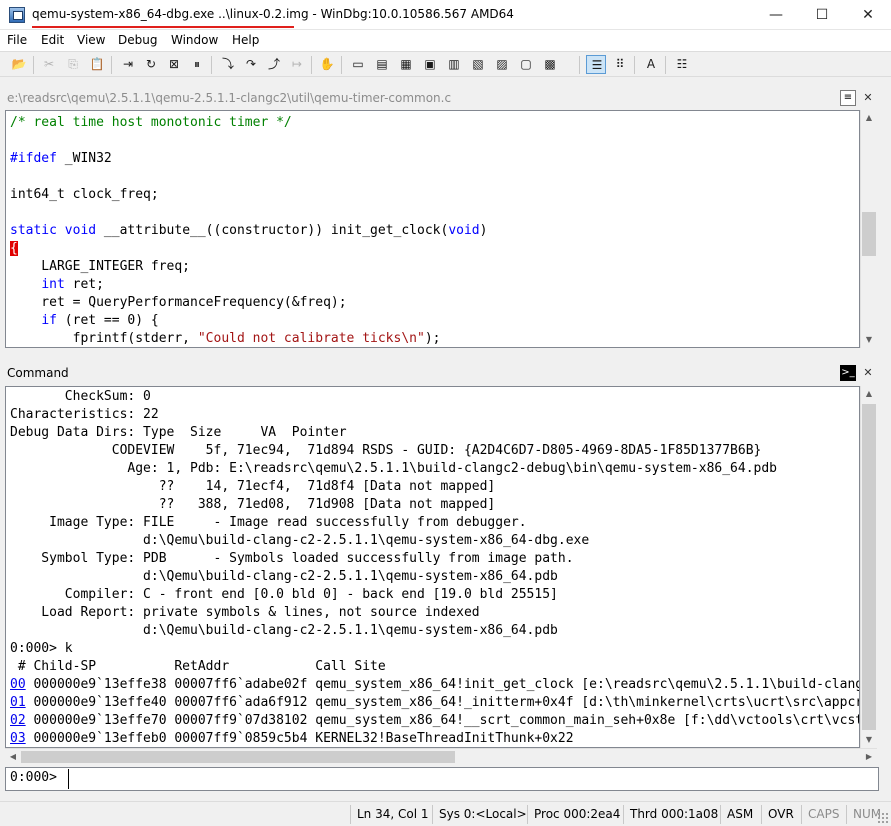  Describe the element at coordinates (17, 40) in the screenshot. I see `menu-file: File` at that location.